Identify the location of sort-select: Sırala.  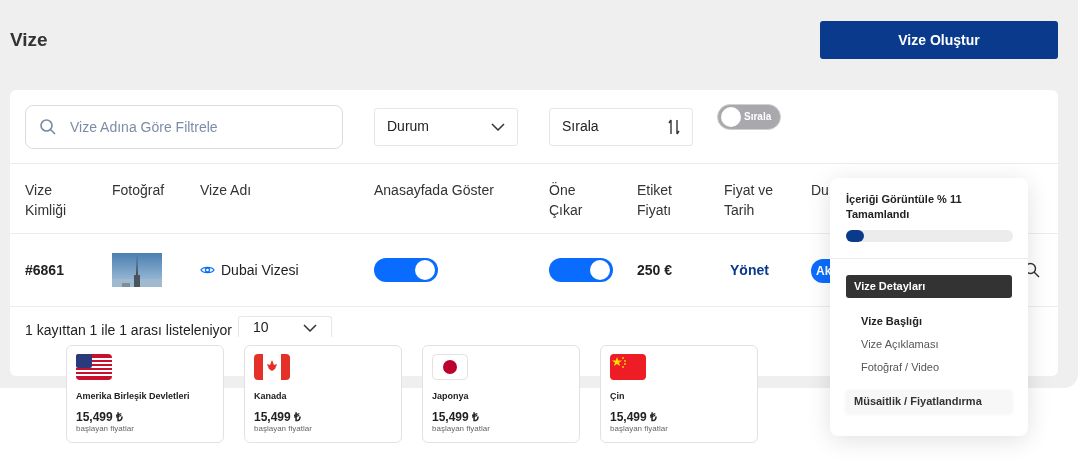
(621, 126).